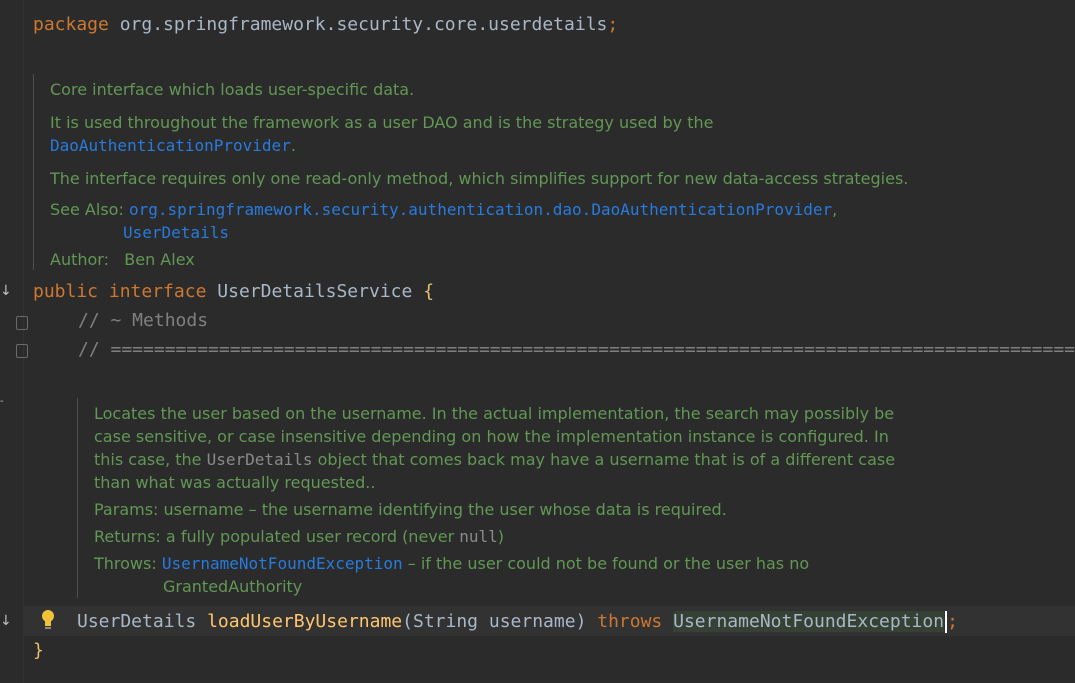  I want to click on interface-declaration: public interface UserDetailsService {, so click(233, 291).